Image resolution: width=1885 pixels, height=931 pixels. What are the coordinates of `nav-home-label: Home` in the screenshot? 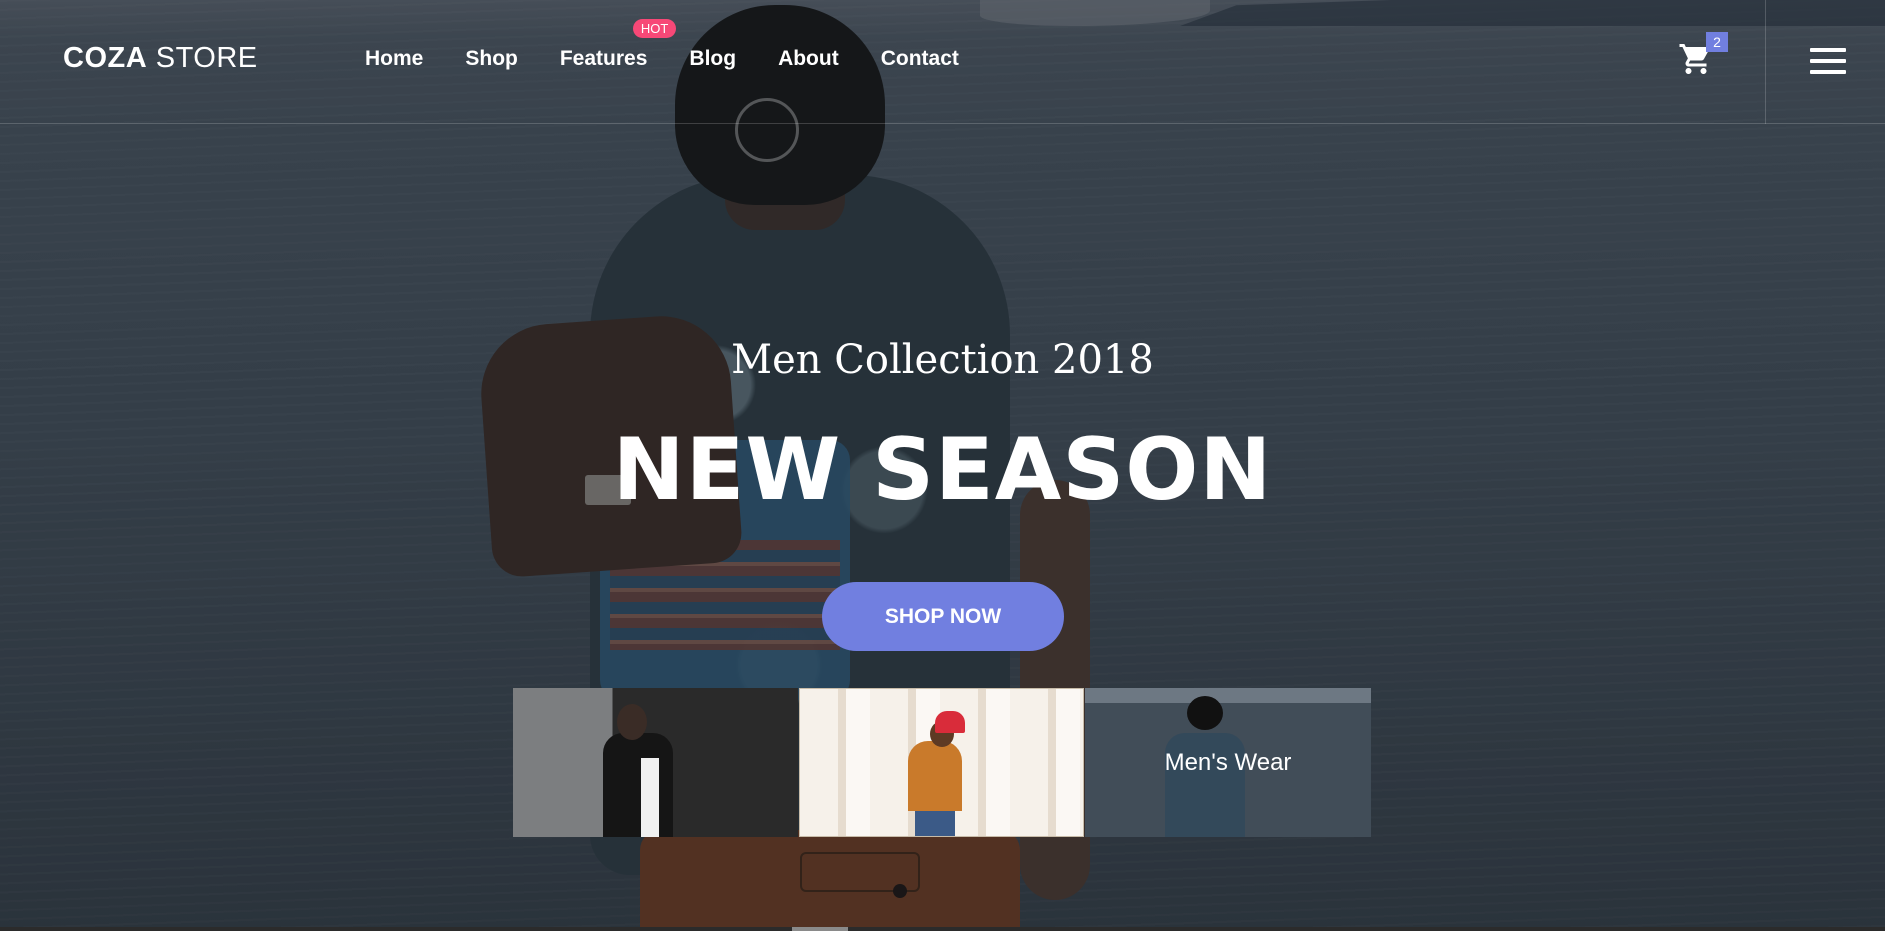 It's located at (394, 58).